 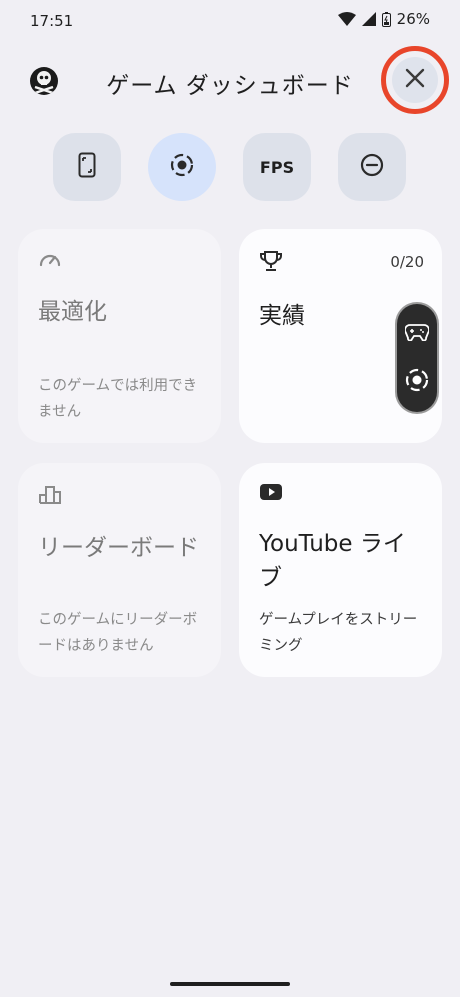 I want to click on close-icon, so click(x=415, y=80).